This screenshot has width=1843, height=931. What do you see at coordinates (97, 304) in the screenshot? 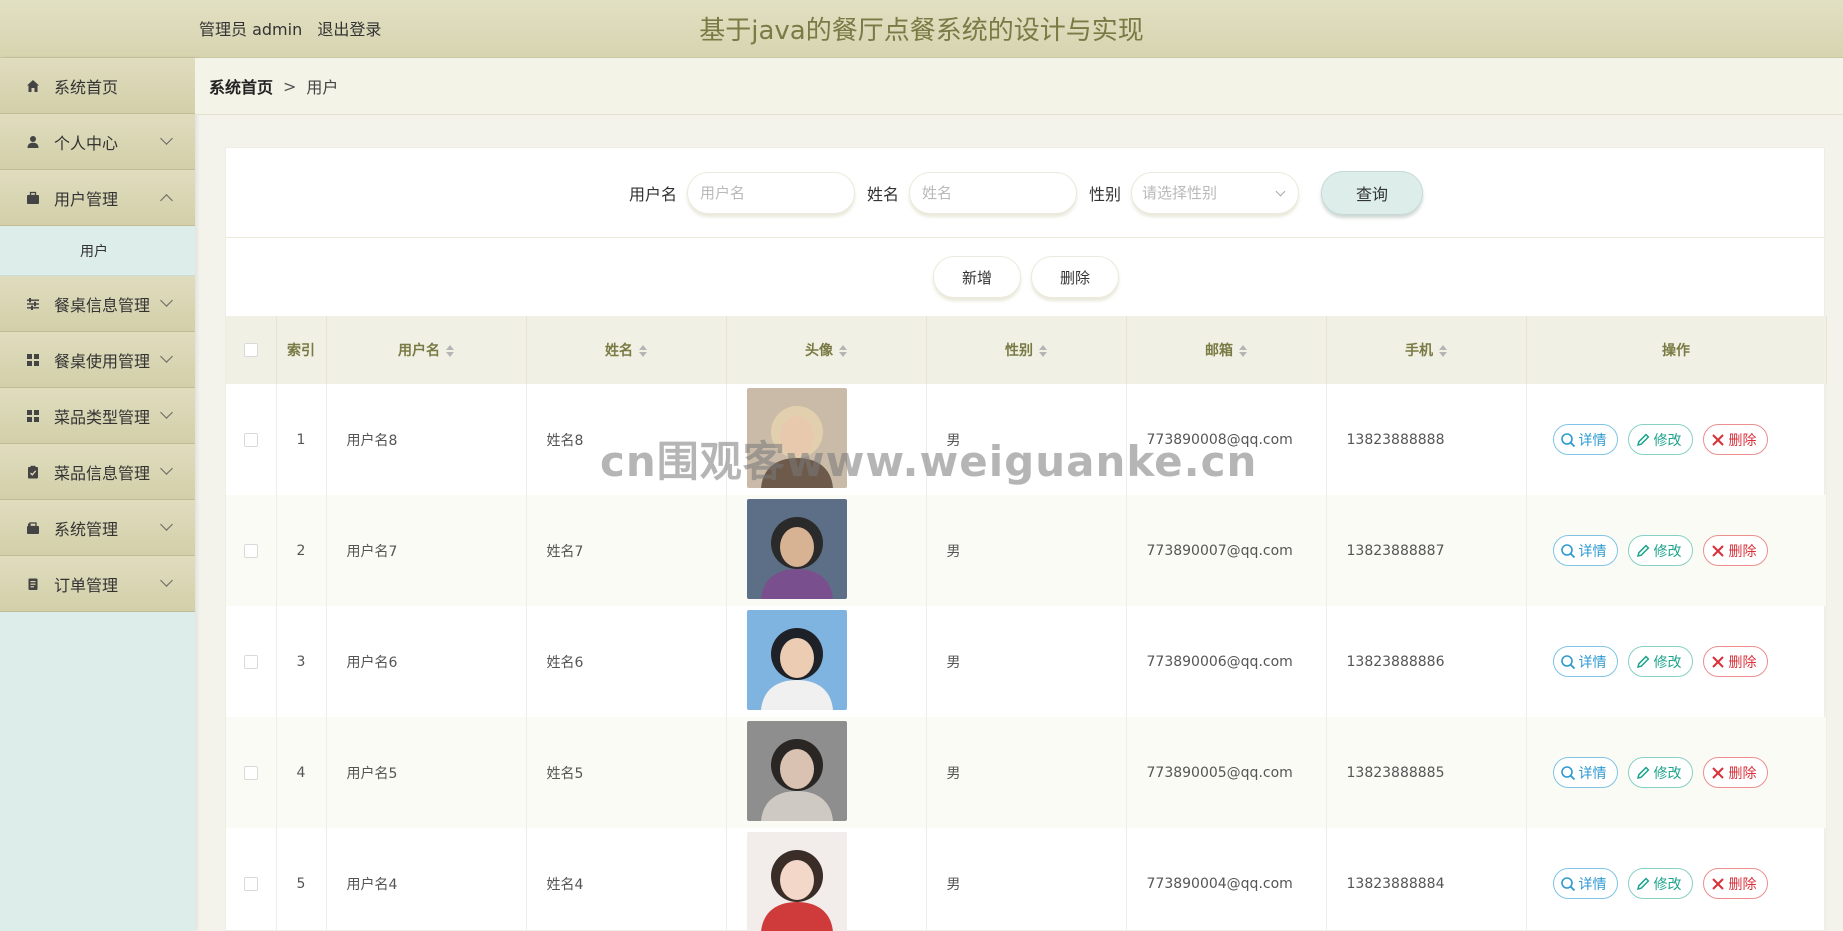
I see `sidebar-item-table-info: 餐桌信息管理` at bounding box center [97, 304].